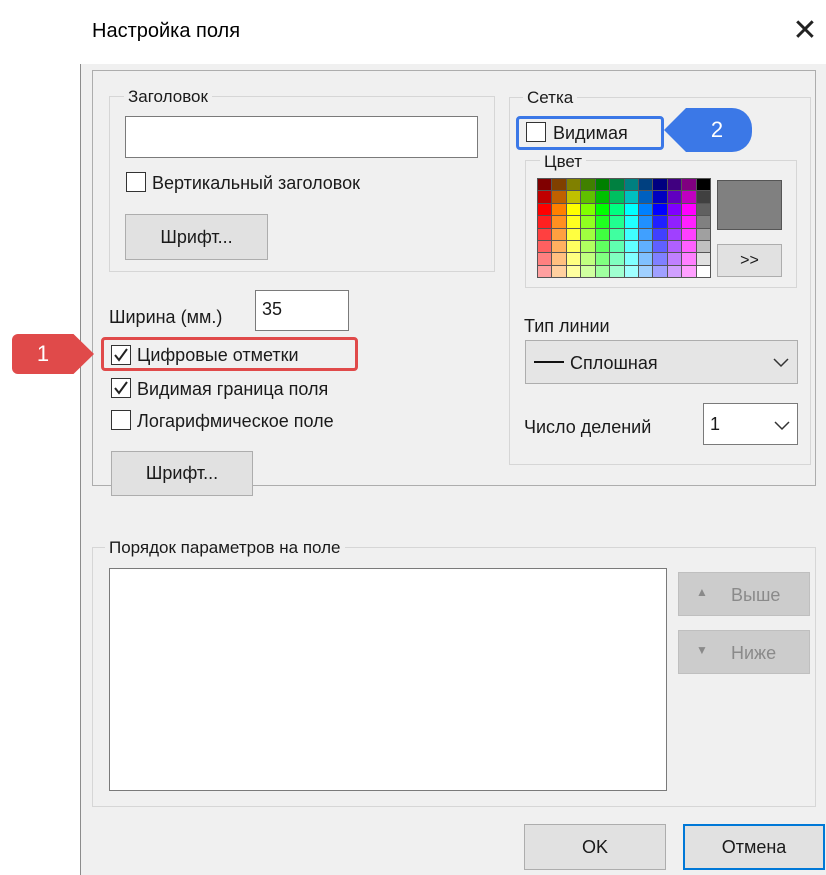 The height and width of the screenshot is (875, 826). What do you see at coordinates (749, 260) in the screenshot?
I see `more-colors-button: >>` at bounding box center [749, 260].